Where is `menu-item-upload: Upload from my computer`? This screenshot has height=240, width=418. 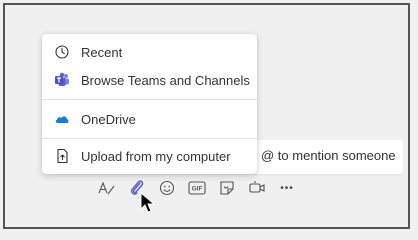 menu-item-upload: Upload from my computer is located at coordinates (149, 156).